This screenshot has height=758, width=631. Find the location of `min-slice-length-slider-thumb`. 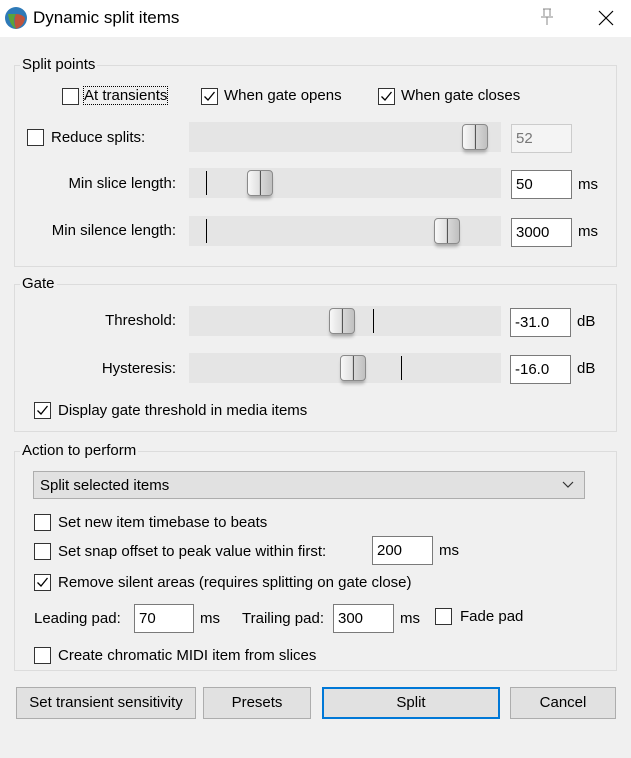

min-slice-length-slider-thumb is located at coordinates (260, 183).